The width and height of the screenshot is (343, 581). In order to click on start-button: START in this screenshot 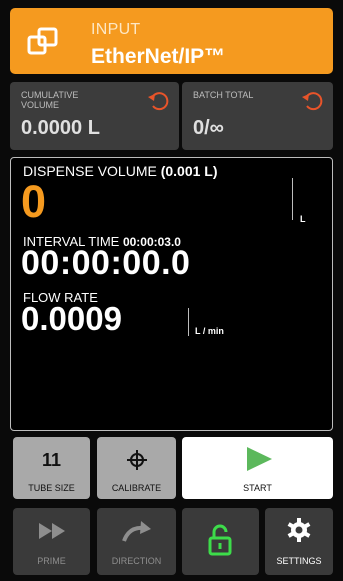, I will do `click(257, 468)`.